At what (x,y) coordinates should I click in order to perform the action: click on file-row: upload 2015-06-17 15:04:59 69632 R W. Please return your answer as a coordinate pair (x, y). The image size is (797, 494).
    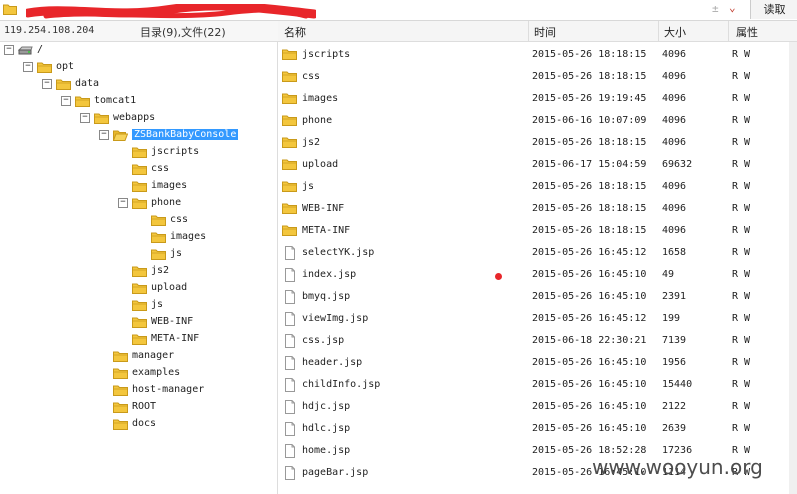
    Looking at the image, I should click on (537, 165).